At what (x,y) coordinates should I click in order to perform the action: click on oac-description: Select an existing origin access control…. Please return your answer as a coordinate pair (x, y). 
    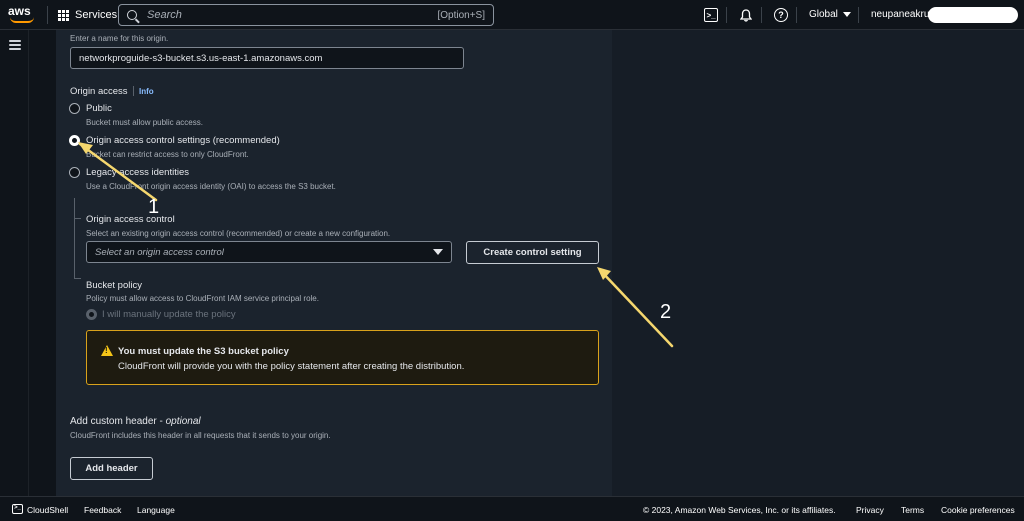
    Looking at the image, I should click on (238, 233).